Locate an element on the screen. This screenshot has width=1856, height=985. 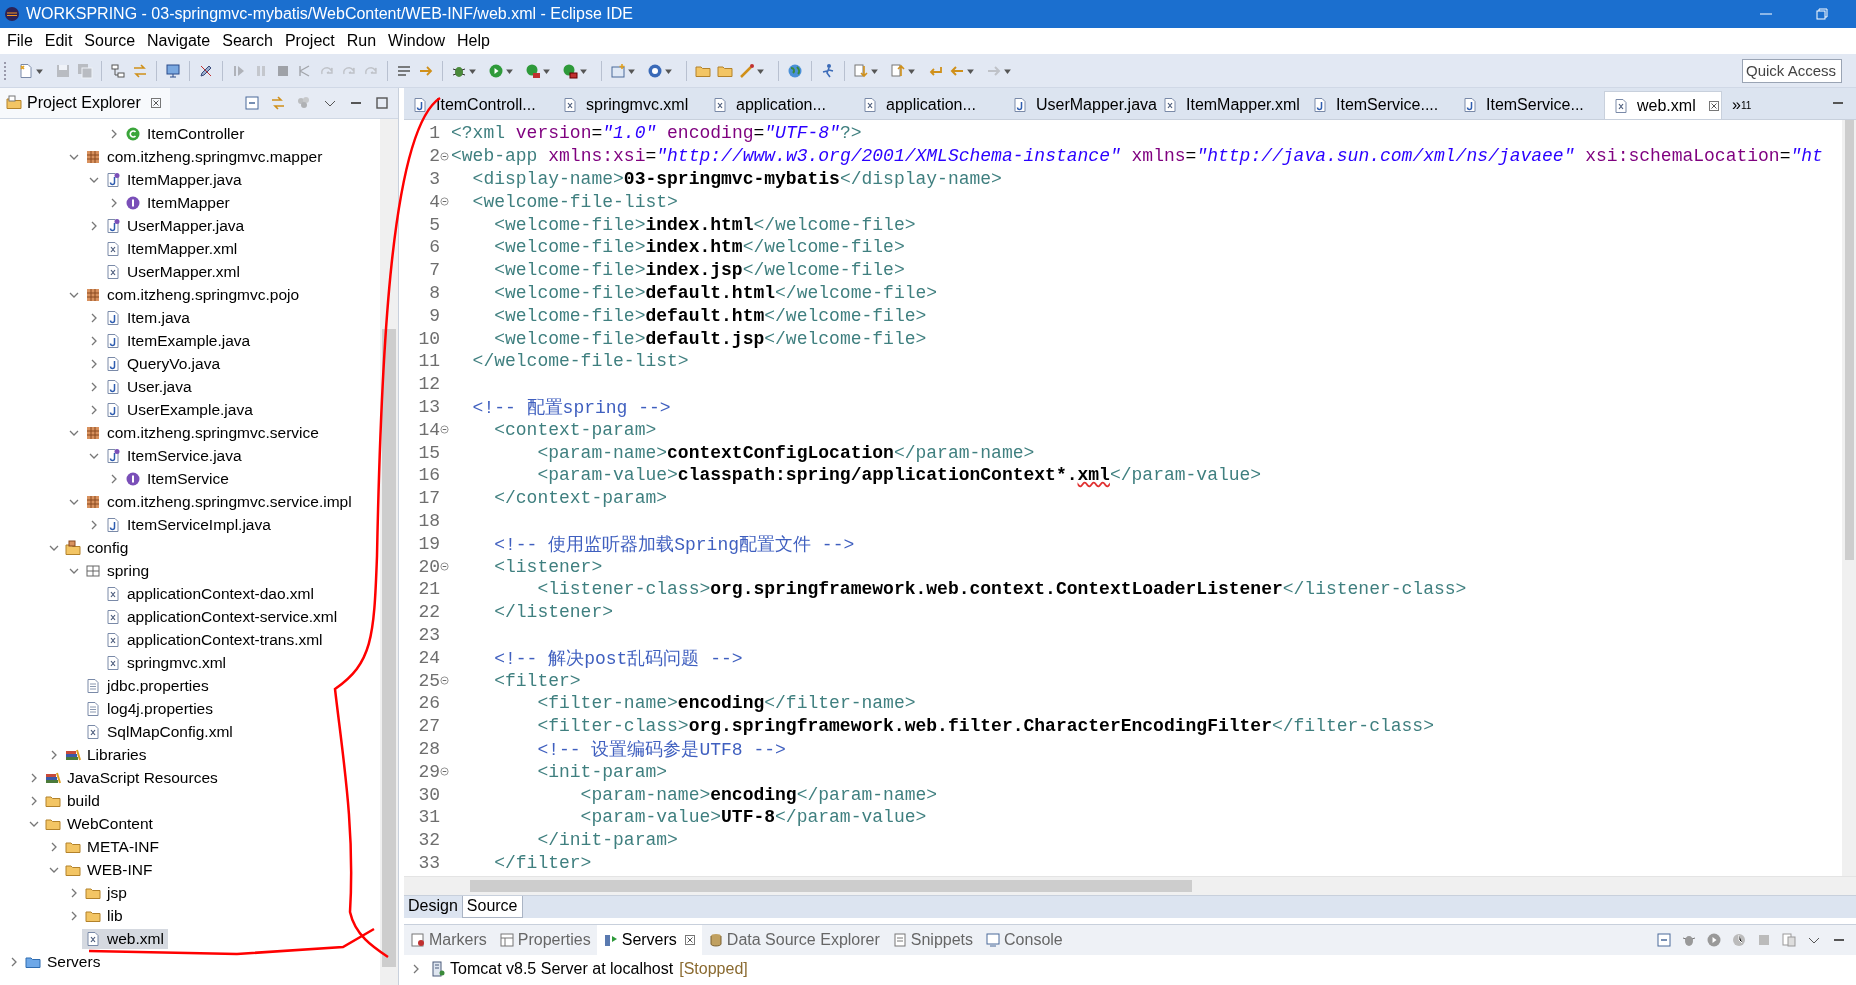
tree-item: applicationContext-trans.xml is located at coordinates (214, 639).